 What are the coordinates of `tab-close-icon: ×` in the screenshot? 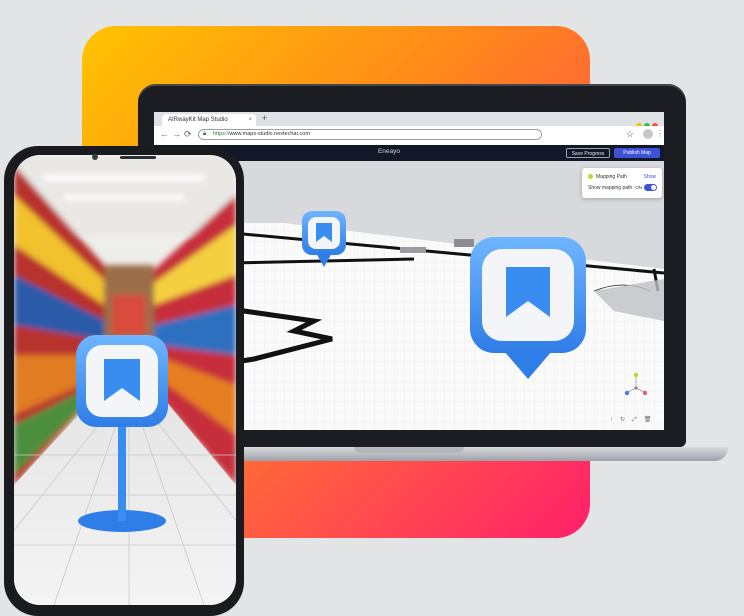 It's located at (250, 120).